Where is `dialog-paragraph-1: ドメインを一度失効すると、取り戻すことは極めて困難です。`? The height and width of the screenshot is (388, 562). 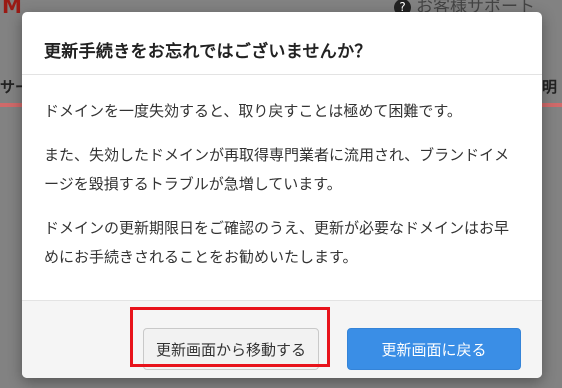 dialog-paragraph-1: ドメインを一度失効すると、取り戻すことは極めて困難です。 is located at coordinates (253, 111).